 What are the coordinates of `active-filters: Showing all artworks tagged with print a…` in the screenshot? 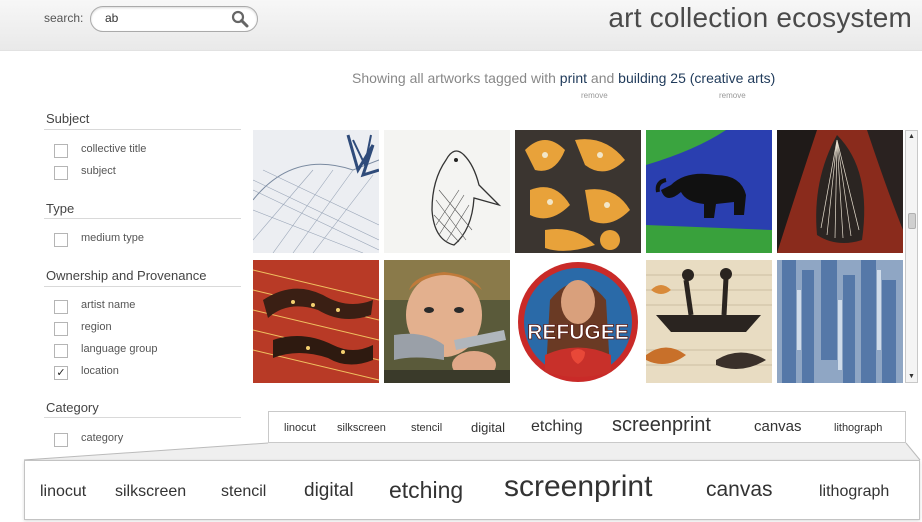 It's located at (563, 78).